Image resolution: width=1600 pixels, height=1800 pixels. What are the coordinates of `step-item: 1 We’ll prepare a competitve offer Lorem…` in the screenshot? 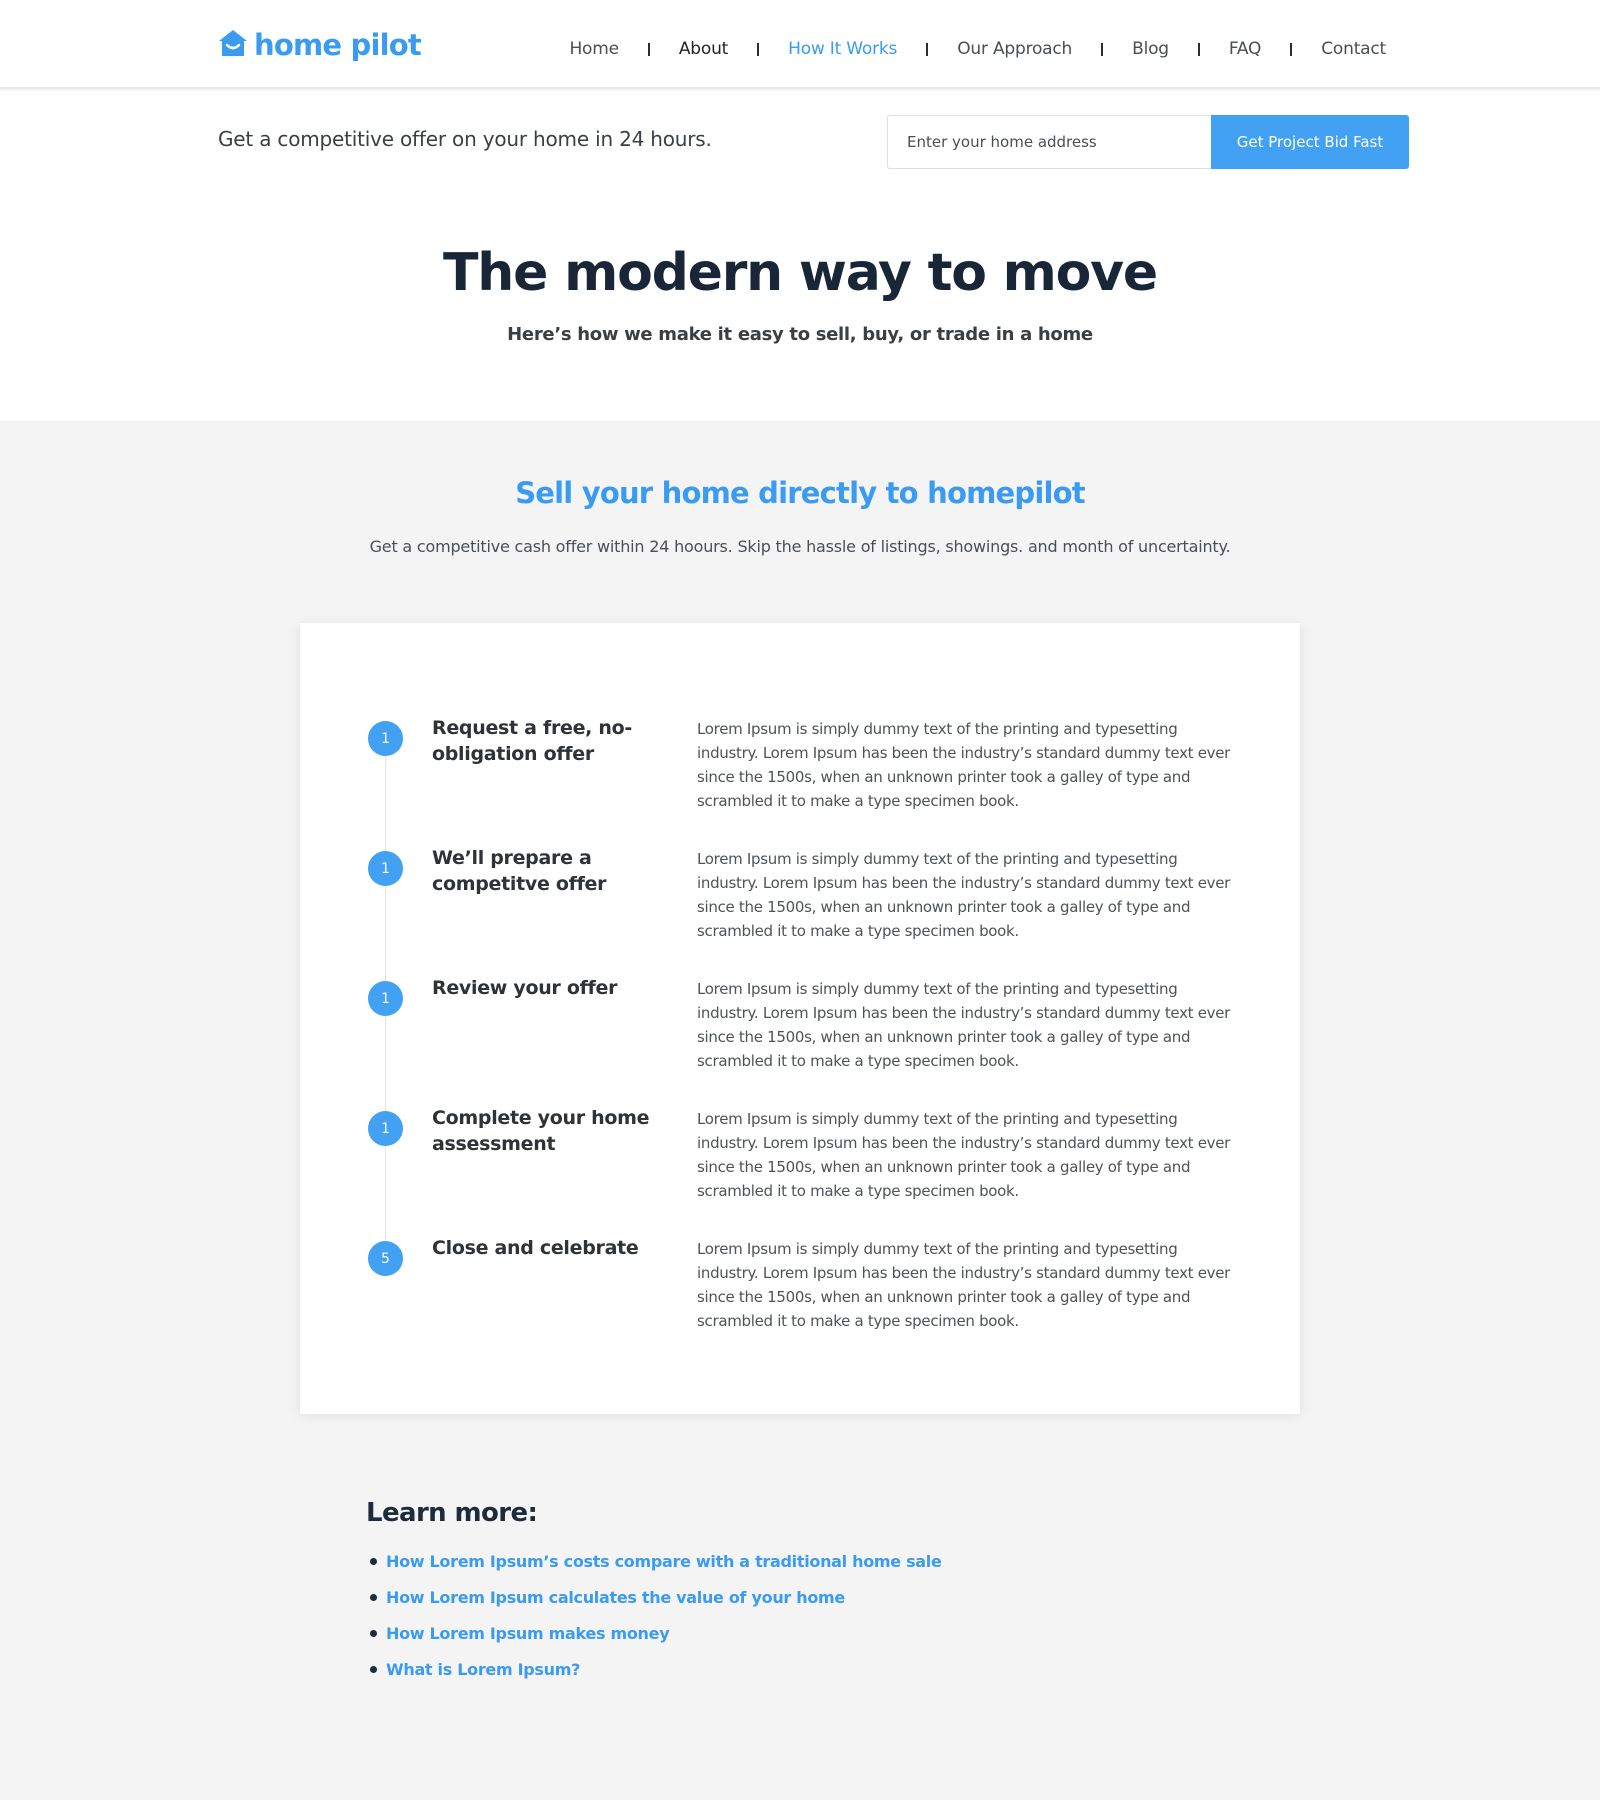 It's located at (800, 907).